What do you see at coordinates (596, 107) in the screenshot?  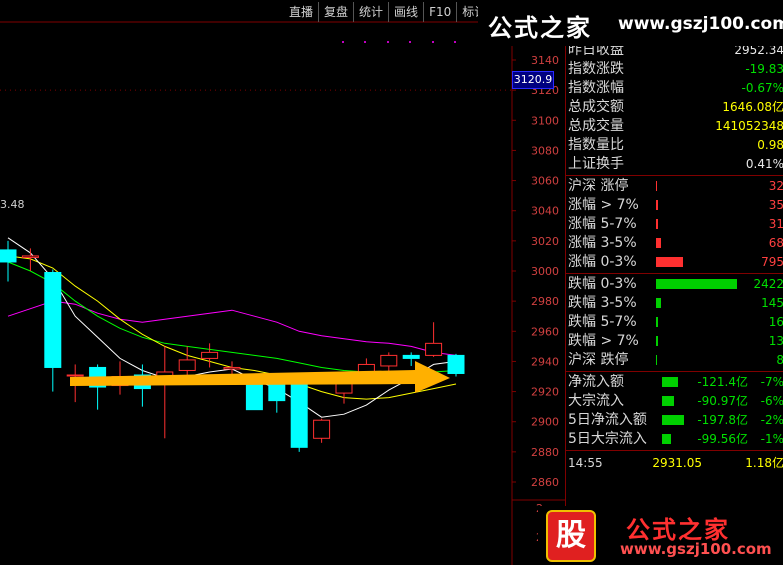 I see `row-label: 总成交额` at bounding box center [596, 107].